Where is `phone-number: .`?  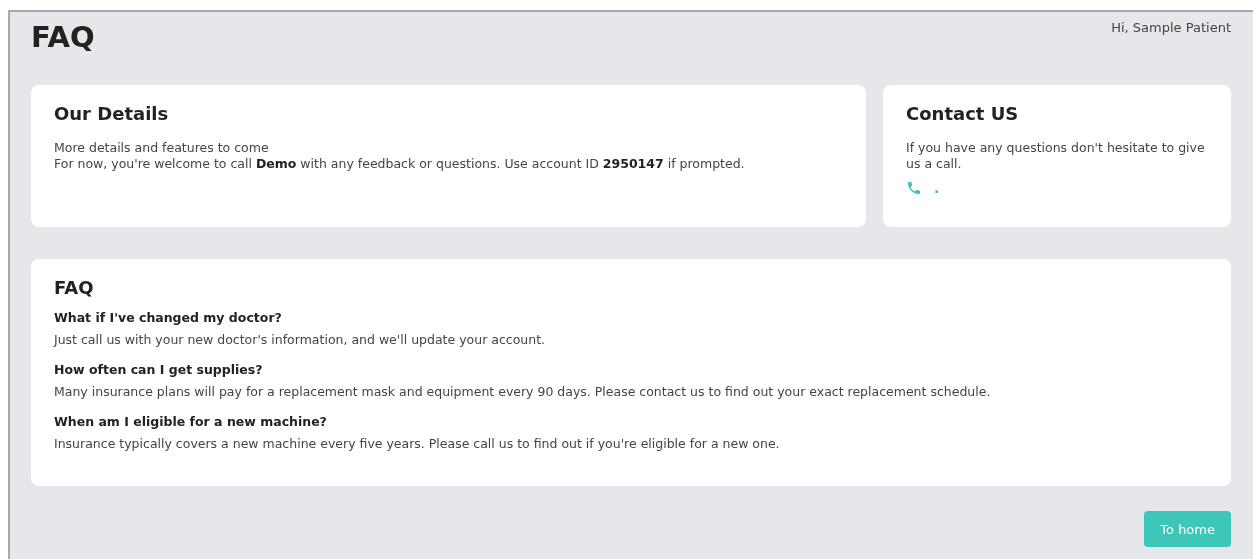
phone-number: . is located at coordinates (937, 188).